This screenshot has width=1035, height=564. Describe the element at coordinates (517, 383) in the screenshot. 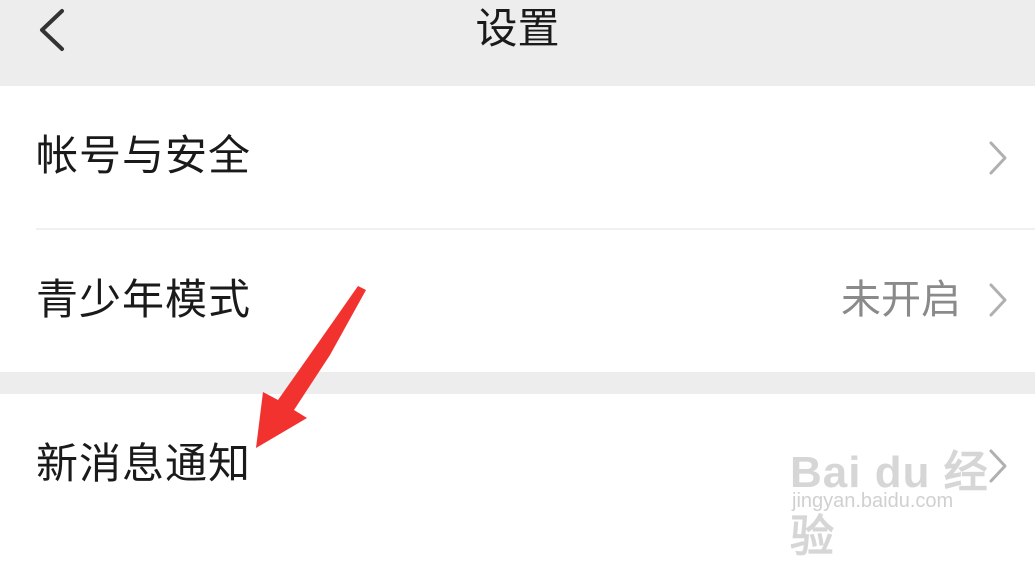

I see `section-gap` at that location.